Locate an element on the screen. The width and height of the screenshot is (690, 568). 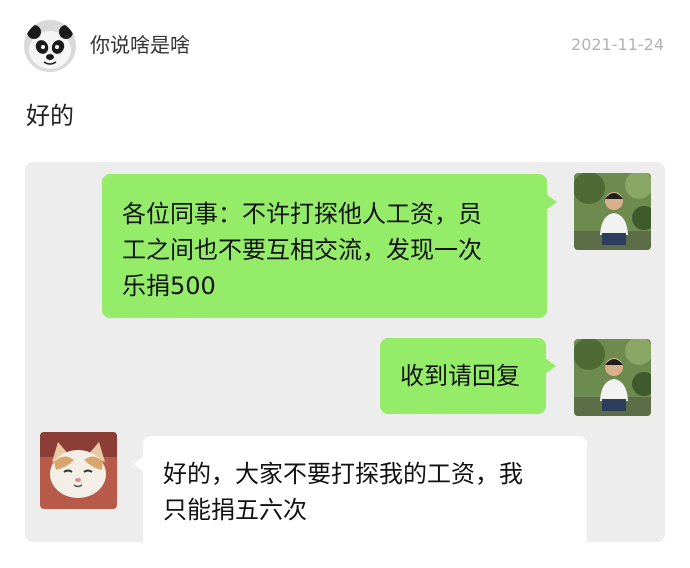
post-date: 2021-11-24 is located at coordinates (617, 44).